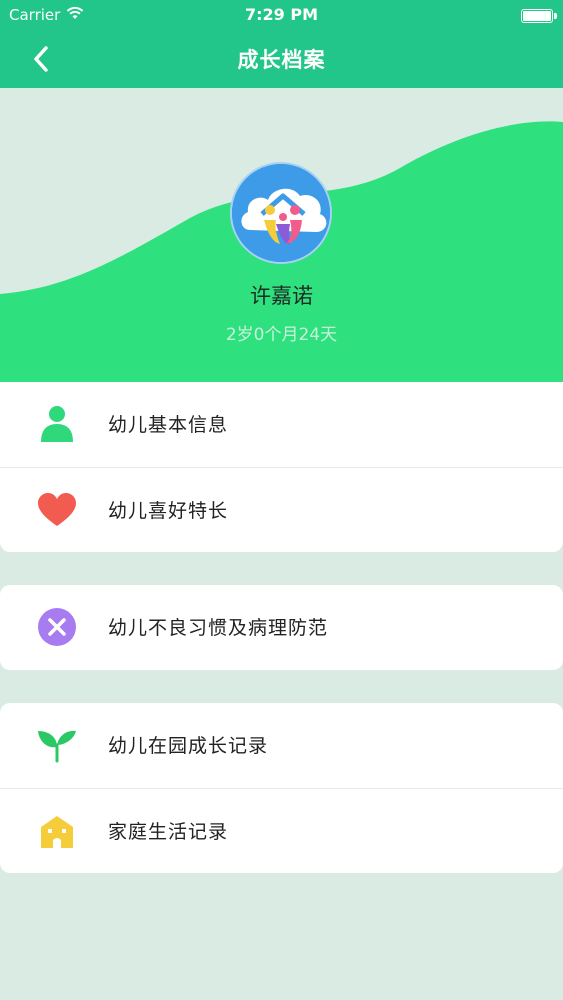  Describe the element at coordinates (281, 424) in the screenshot. I see `menu-item-basic-info: 幼儿基本信息` at that location.